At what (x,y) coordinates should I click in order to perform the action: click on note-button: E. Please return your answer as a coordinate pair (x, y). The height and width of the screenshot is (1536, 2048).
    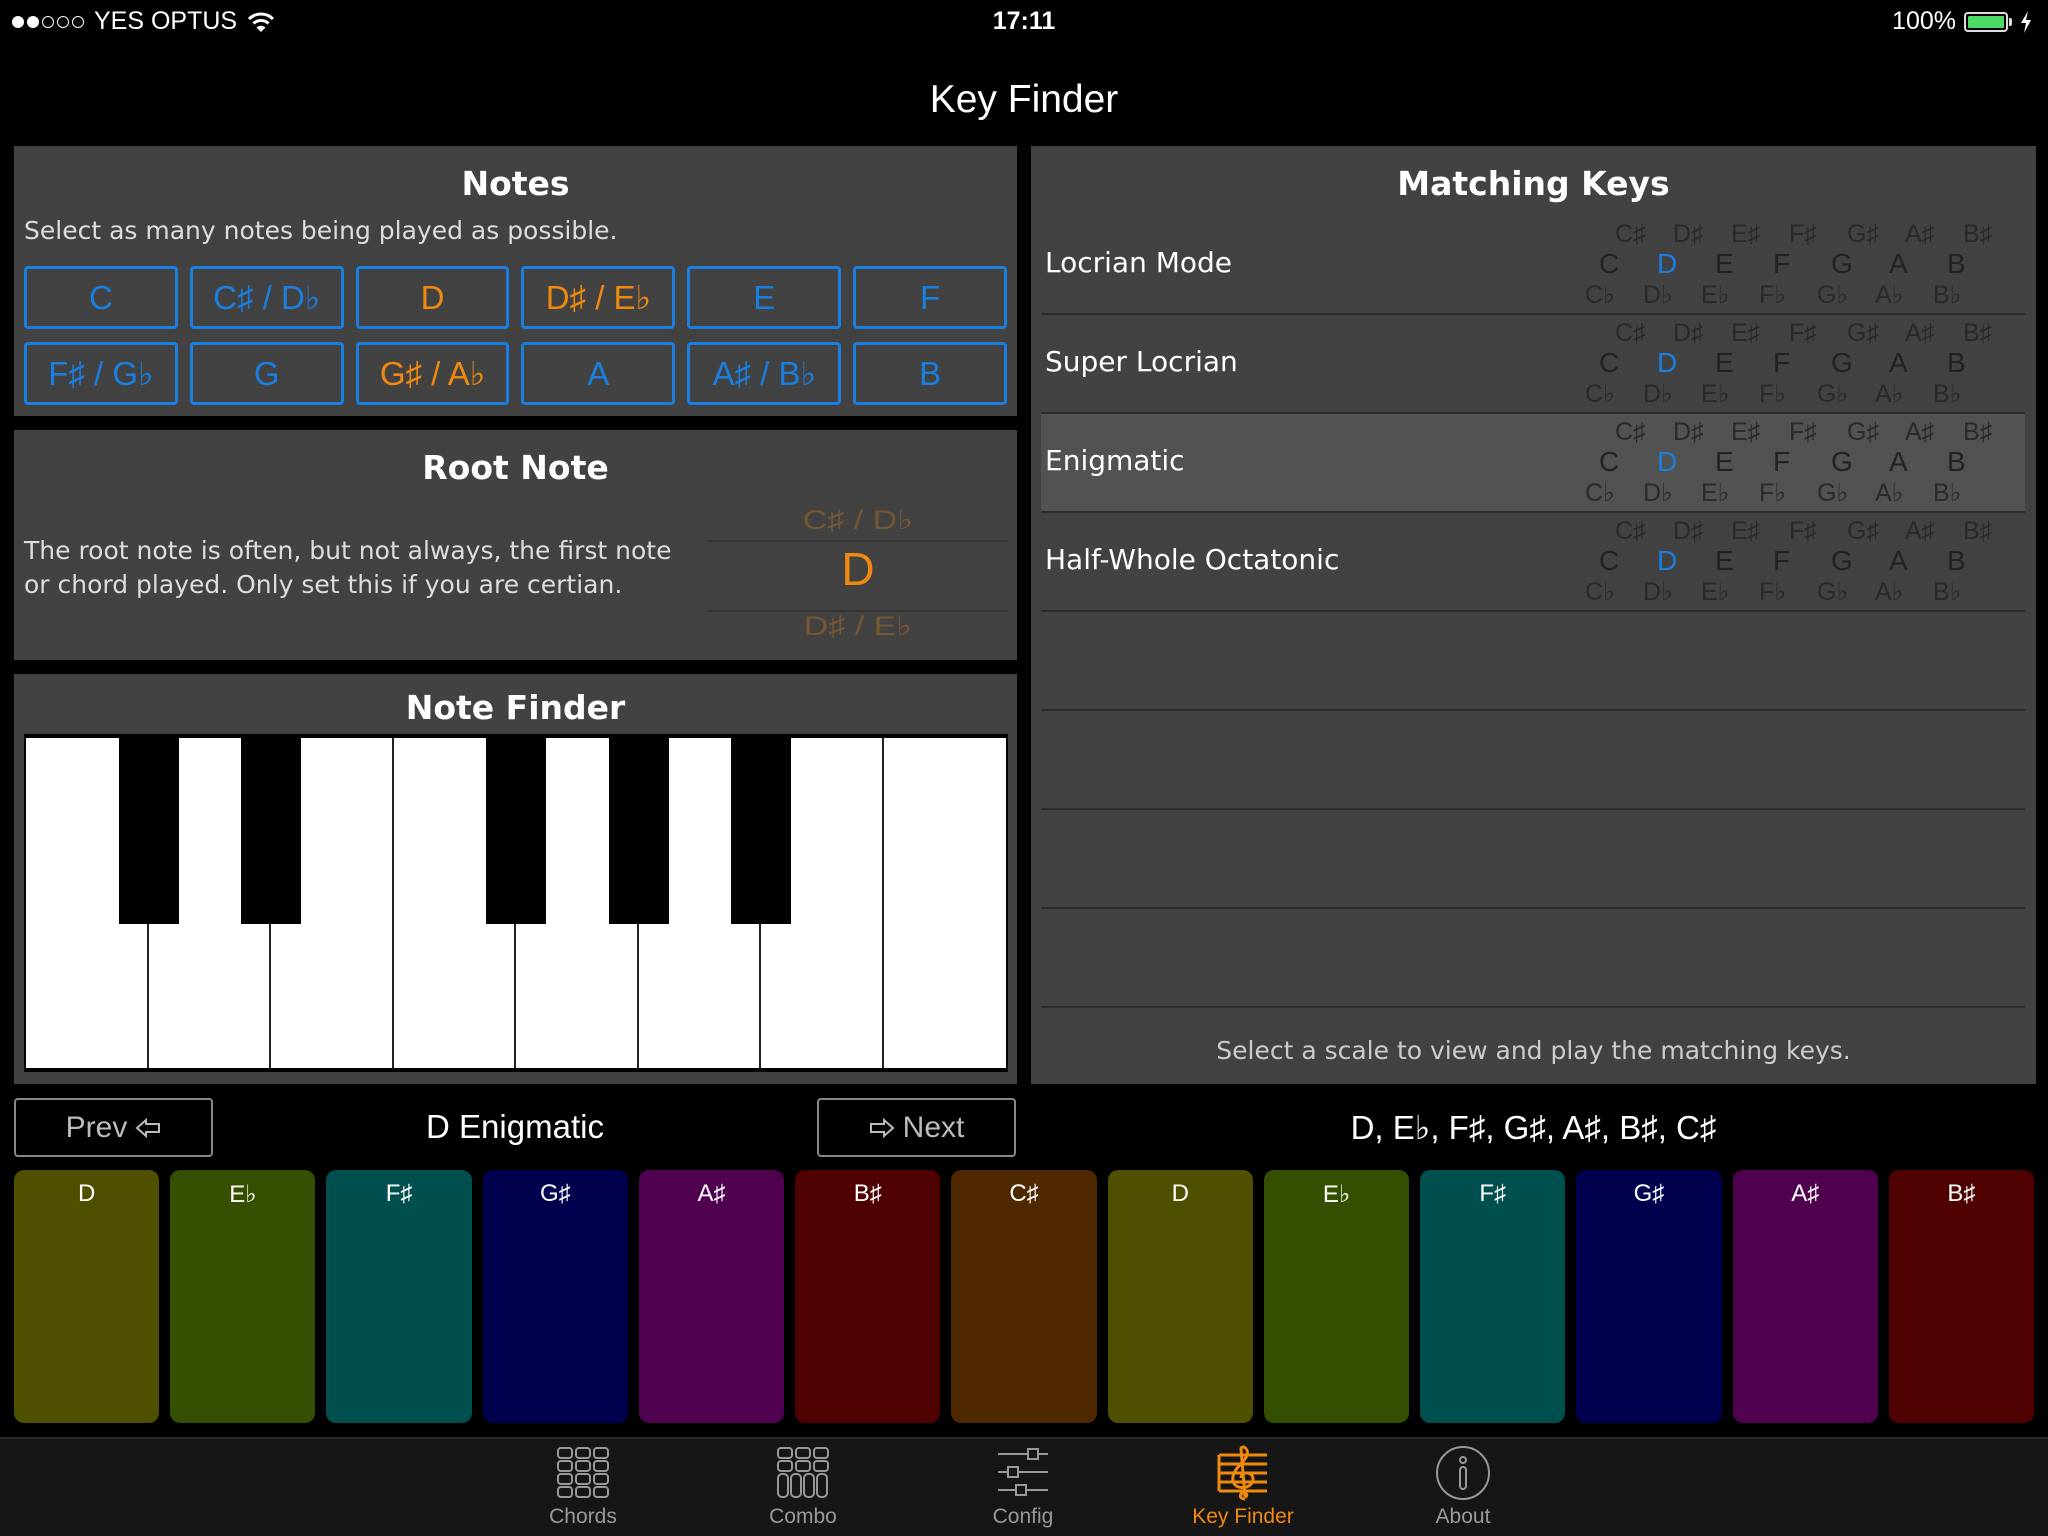
    Looking at the image, I should click on (764, 297).